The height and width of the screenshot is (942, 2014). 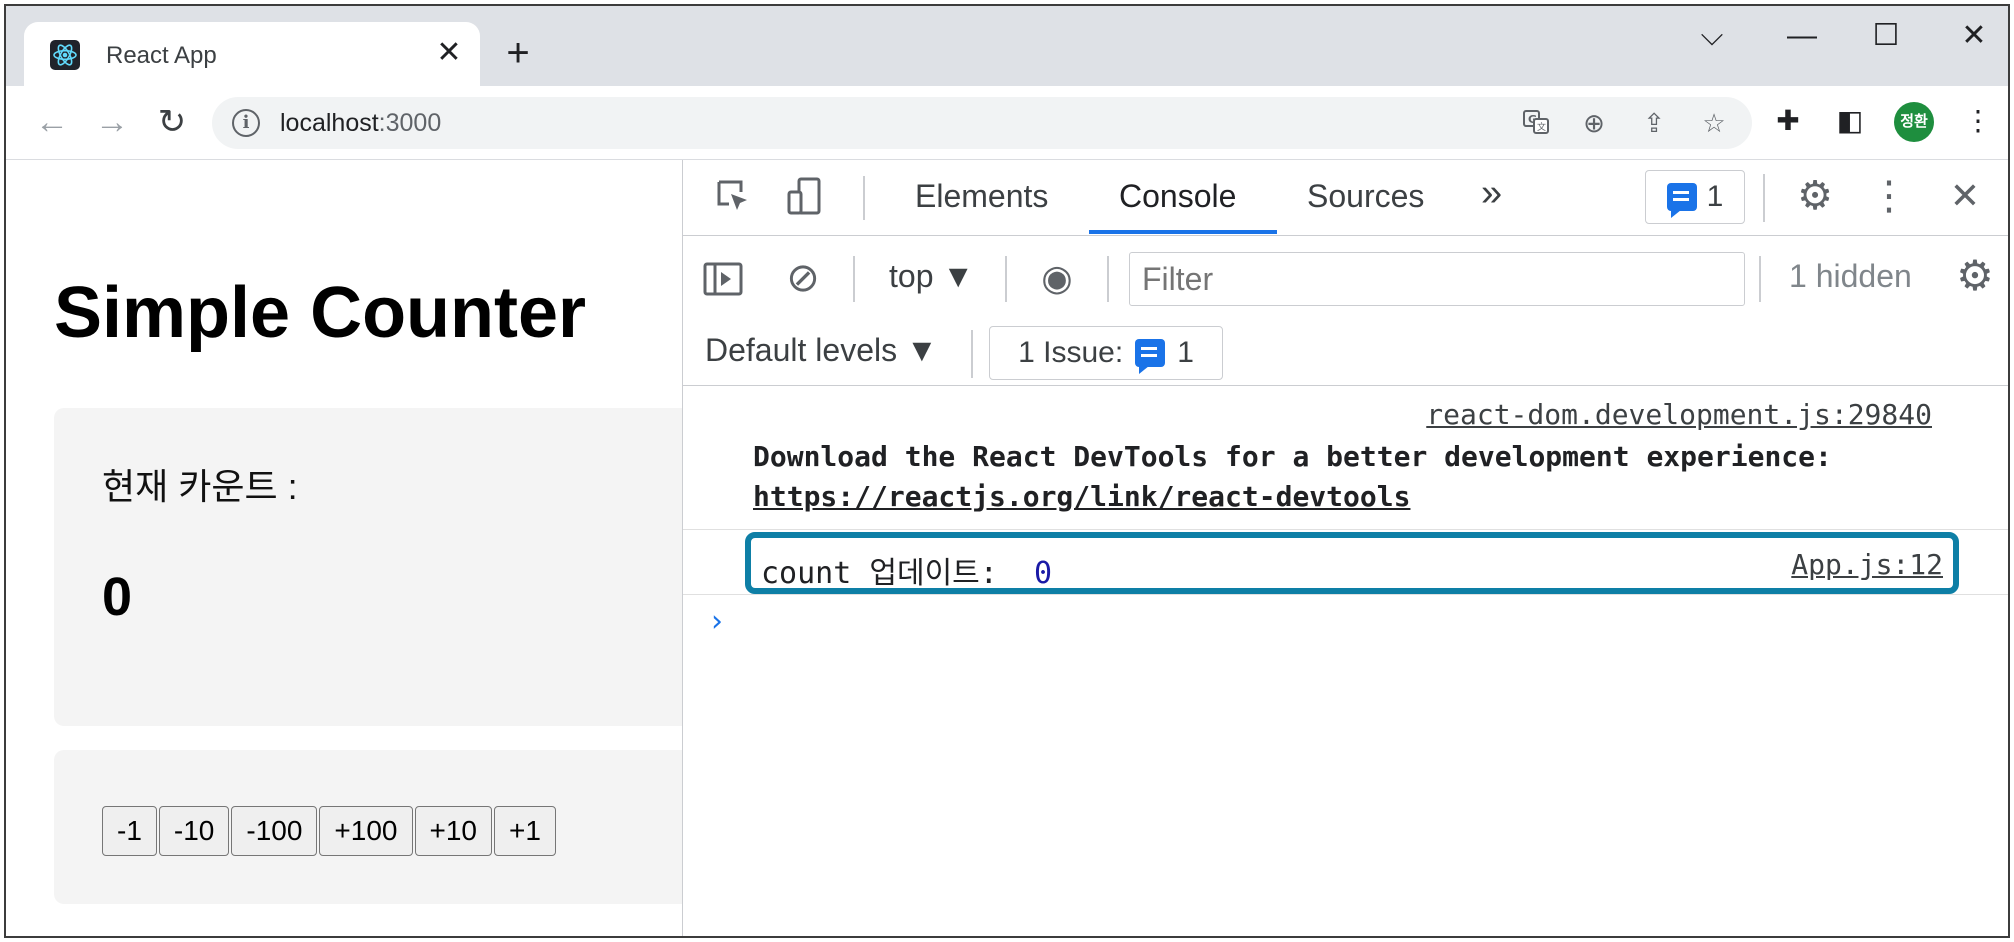 I want to click on devtools-menu-icon: ⋮, so click(x=1889, y=196).